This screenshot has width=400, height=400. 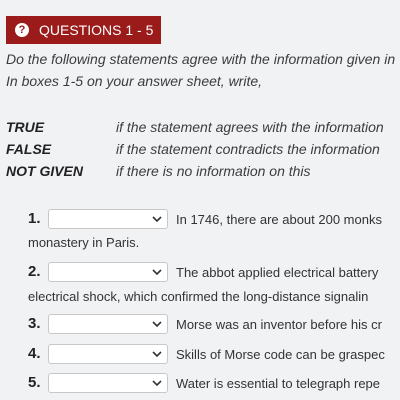 What do you see at coordinates (280, 354) in the screenshot?
I see `question-text: Skills of Morse code can be graspec` at bounding box center [280, 354].